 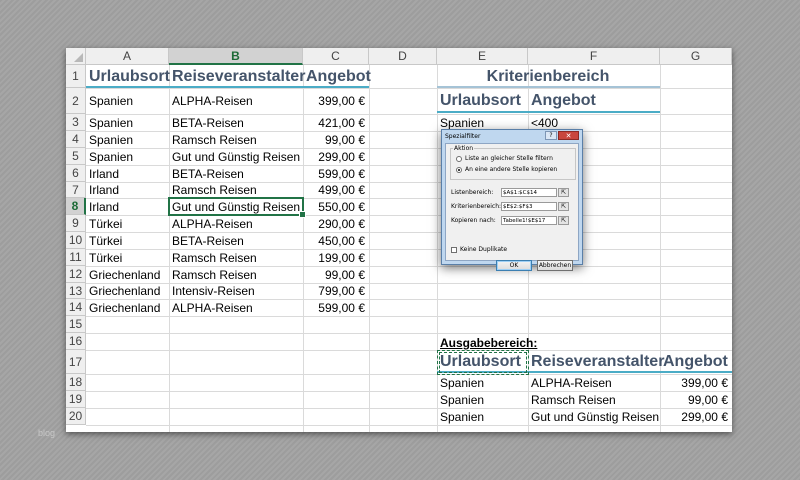 I want to click on radio-copy-to: An eine andere Stelle kopieren, so click(x=506, y=169).